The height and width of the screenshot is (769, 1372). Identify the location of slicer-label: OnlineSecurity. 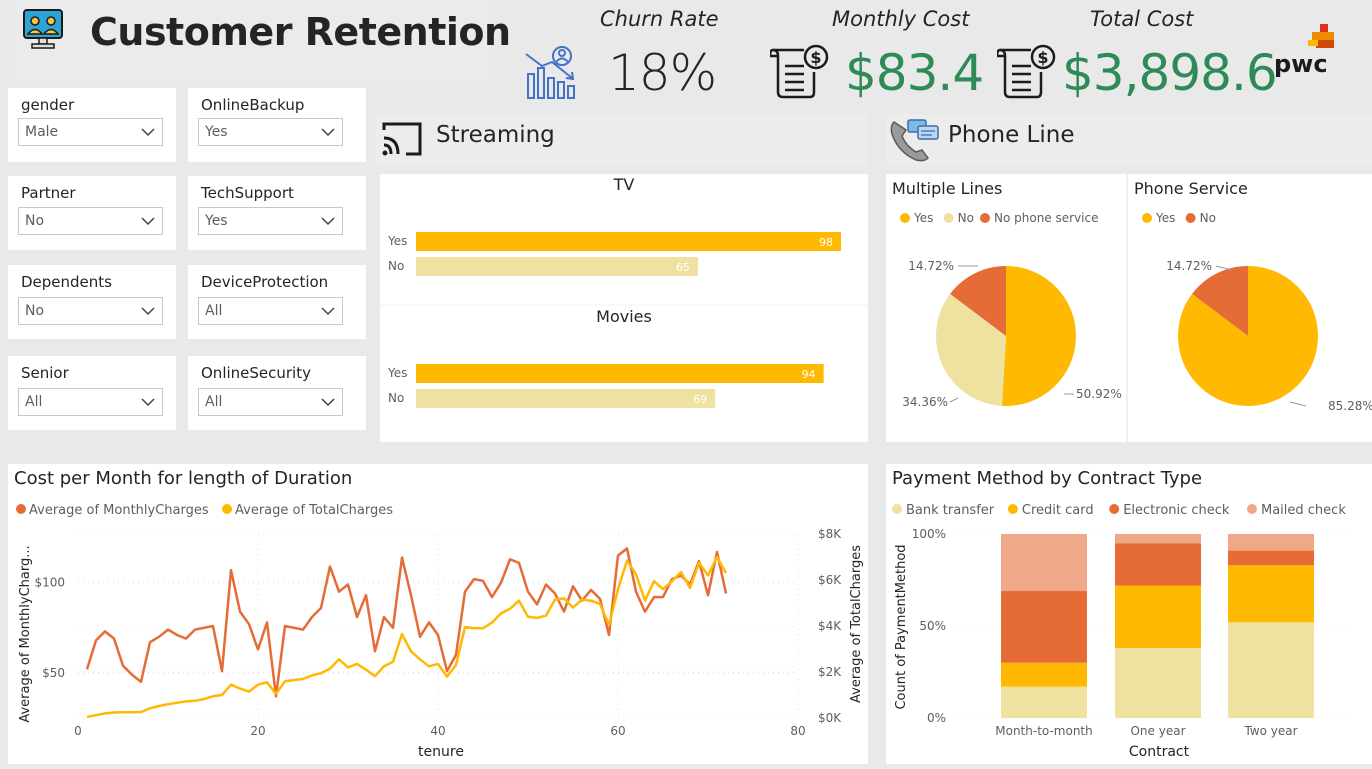
(256, 373).